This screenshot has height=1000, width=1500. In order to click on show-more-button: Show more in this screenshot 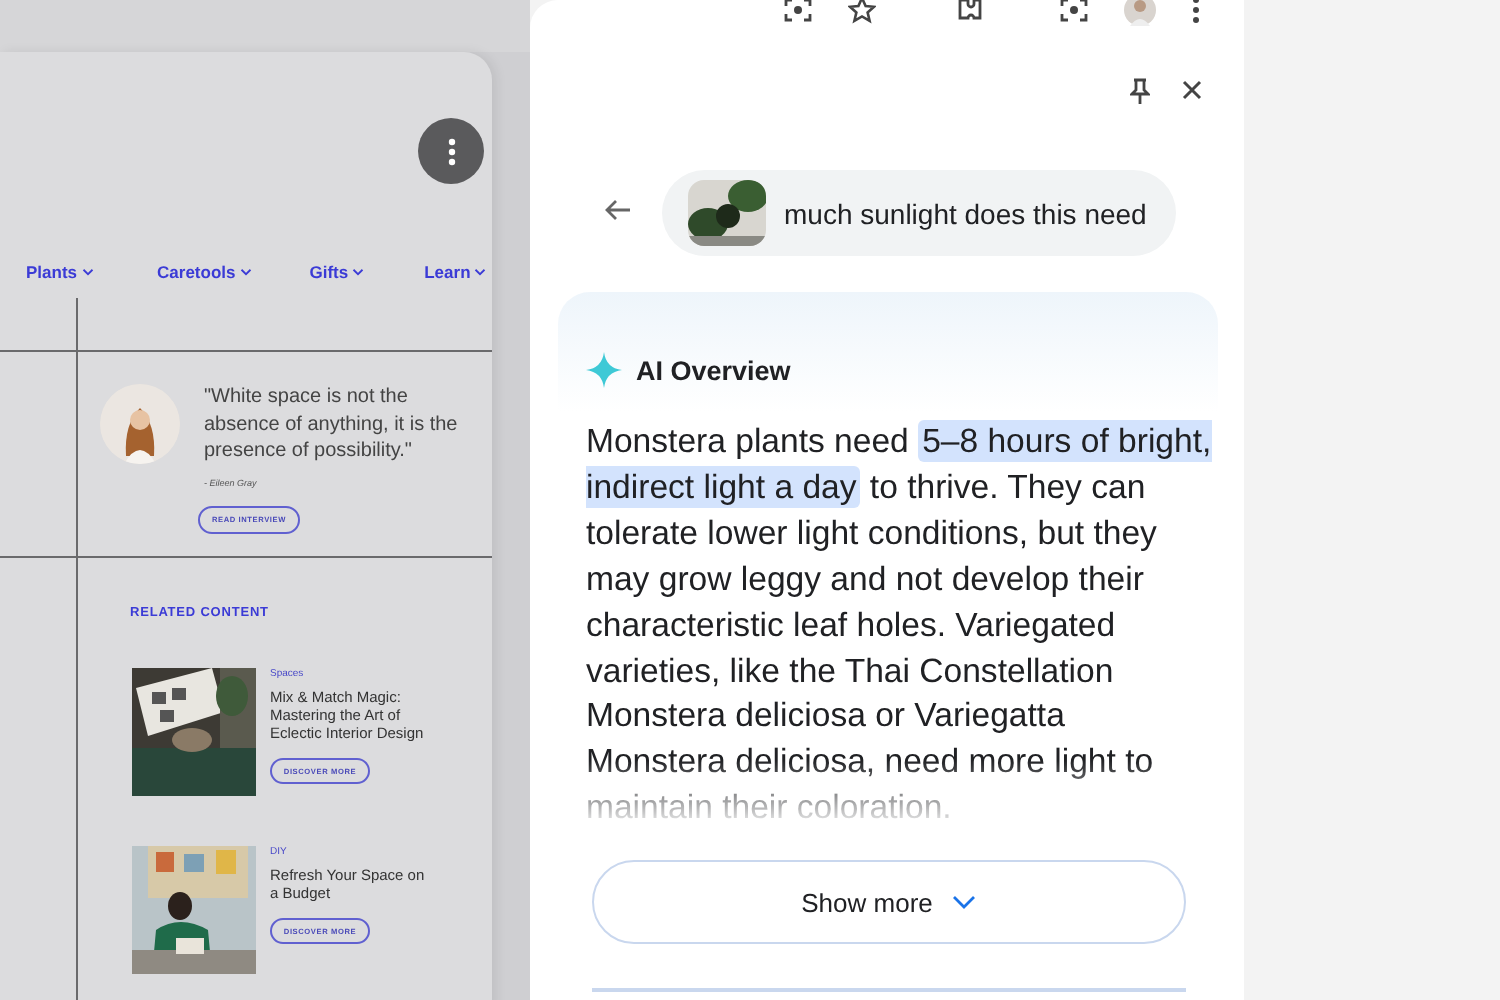, I will do `click(889, 902)`.